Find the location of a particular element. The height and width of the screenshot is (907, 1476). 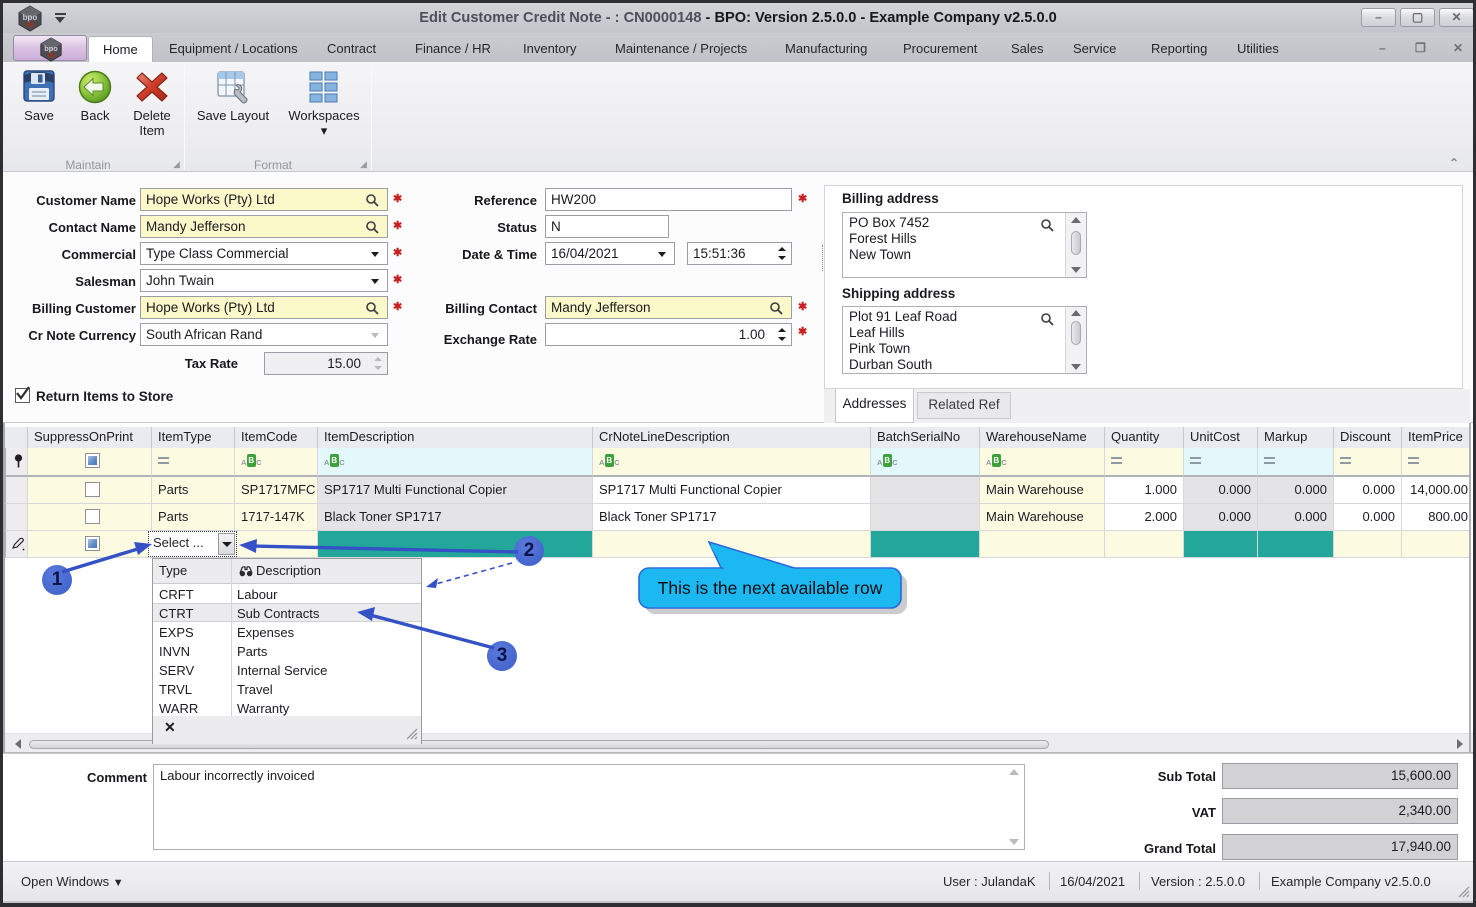

svg-text: bpo is located at coordinates (51, 48).